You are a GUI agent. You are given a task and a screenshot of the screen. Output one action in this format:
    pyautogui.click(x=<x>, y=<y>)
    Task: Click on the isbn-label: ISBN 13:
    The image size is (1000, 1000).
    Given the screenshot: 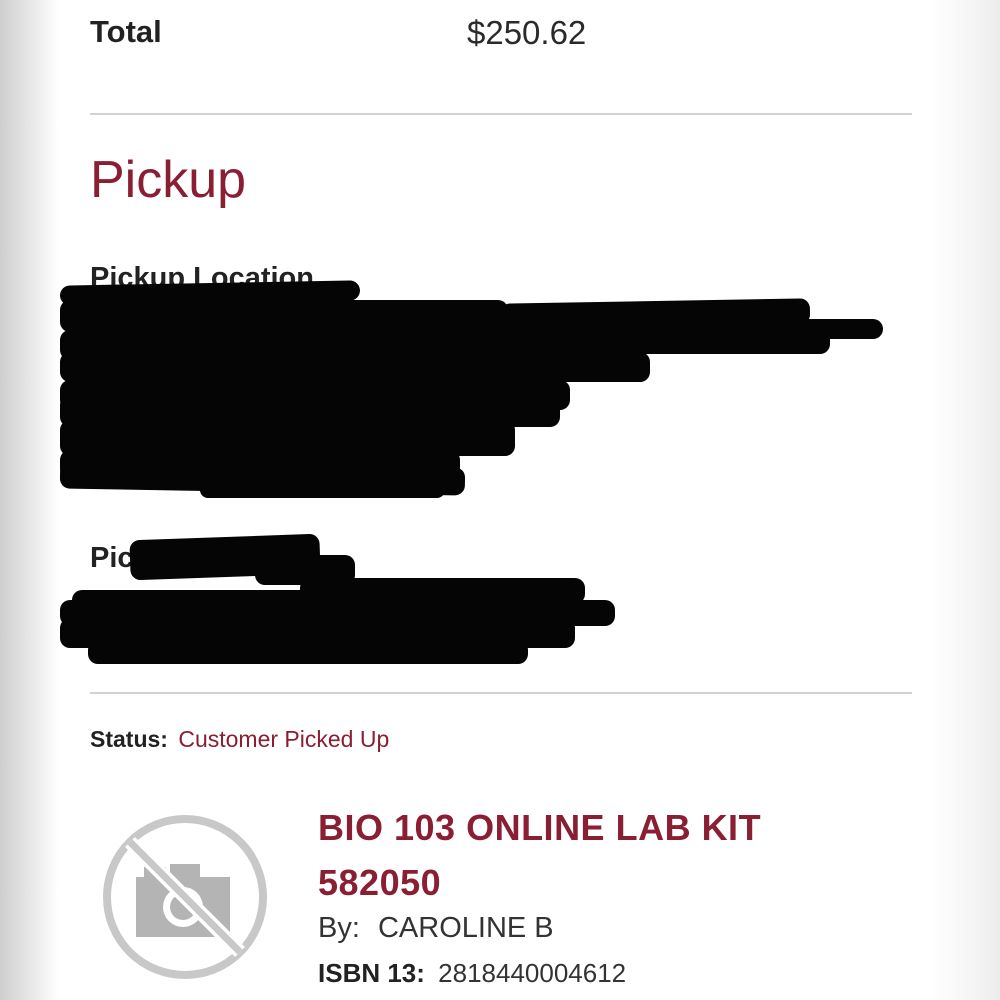 What is the action you would take?
    pyautogui.click(x=371, y=973)
    